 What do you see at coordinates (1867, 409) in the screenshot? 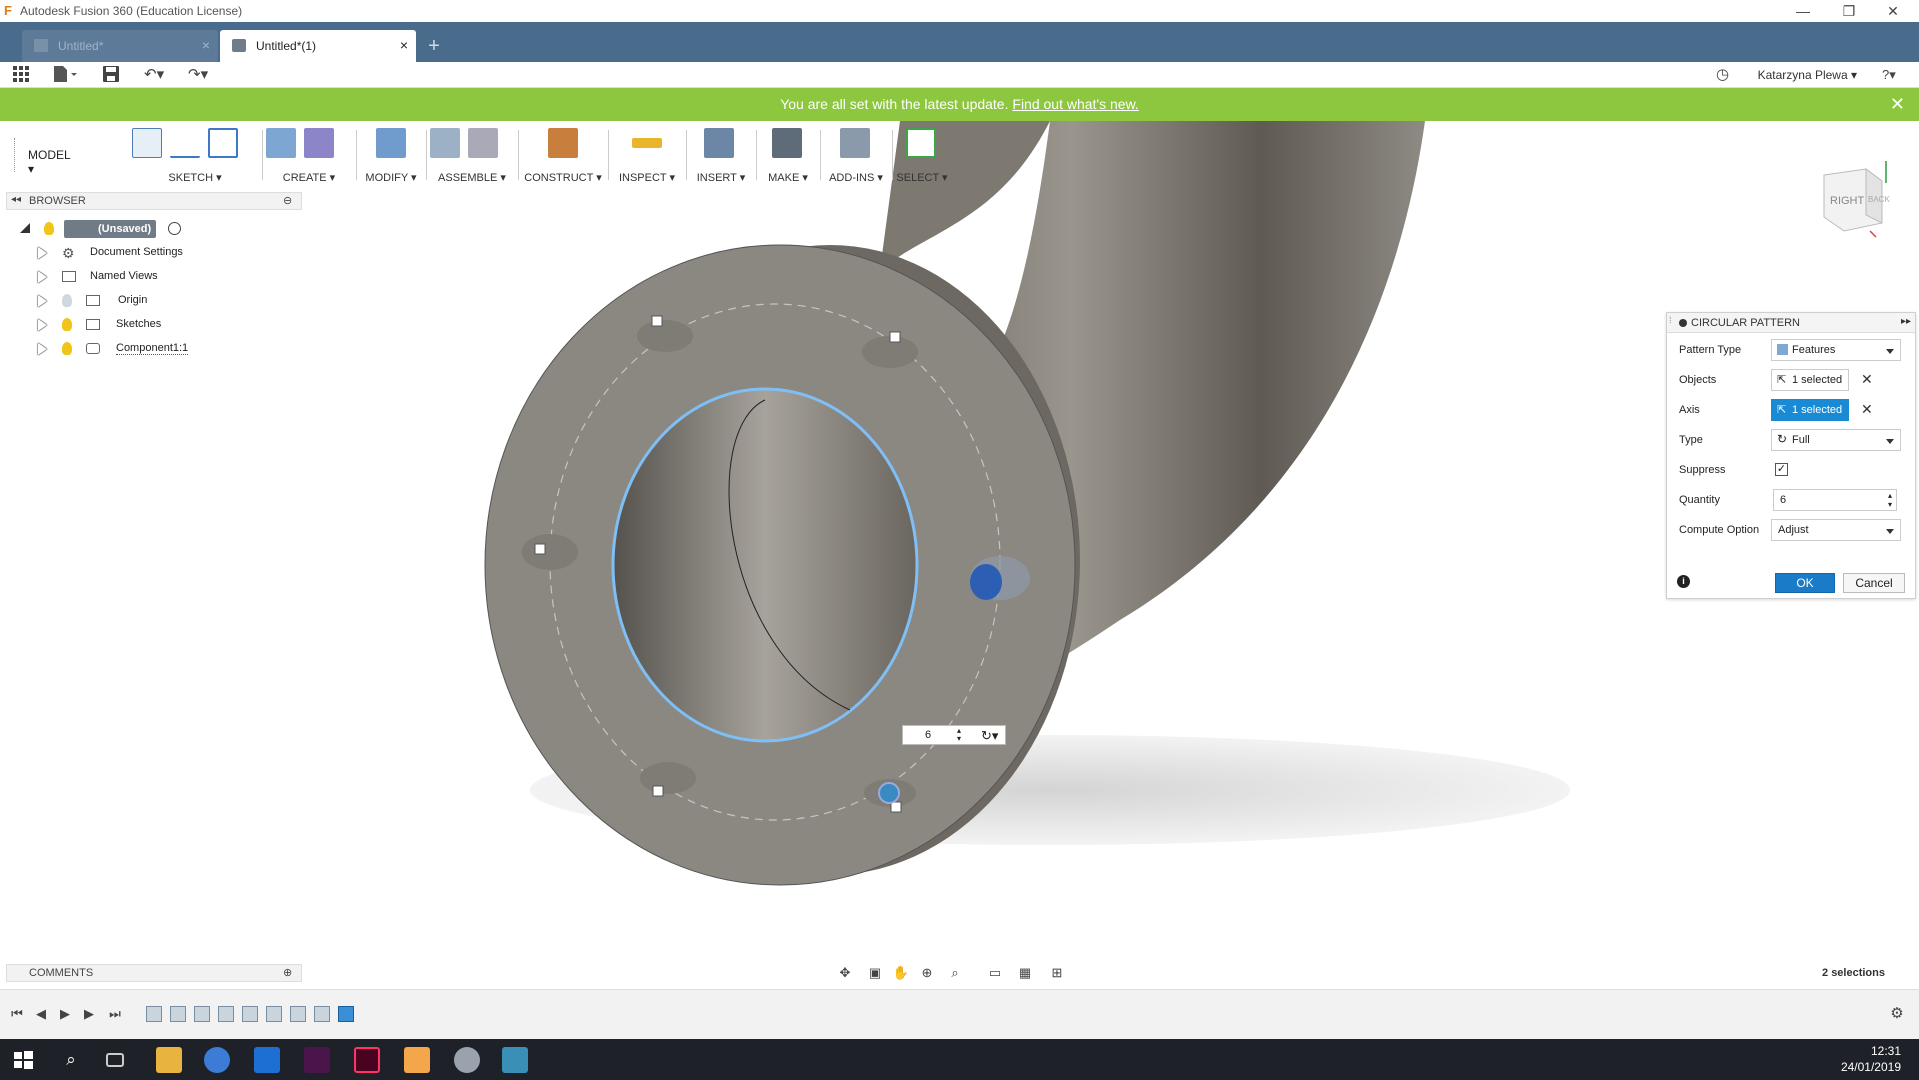
I see `clear-axis-icon: ✕` at bounding box center [1867, 409].